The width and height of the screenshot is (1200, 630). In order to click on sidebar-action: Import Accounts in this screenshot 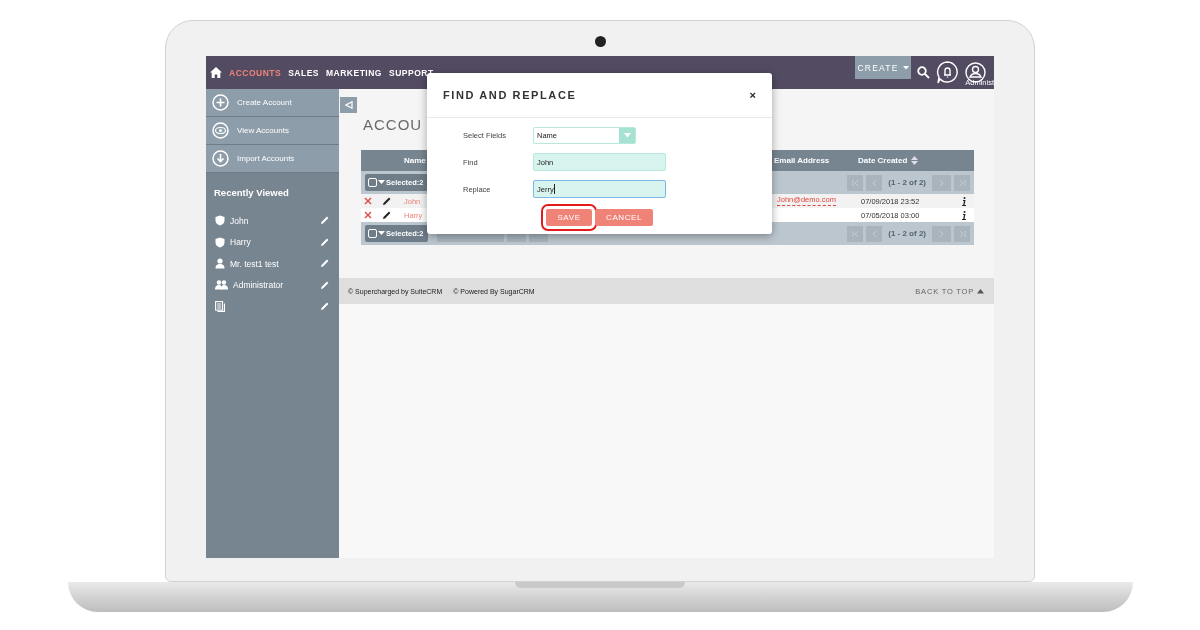, I will do `click(272, 159)`.